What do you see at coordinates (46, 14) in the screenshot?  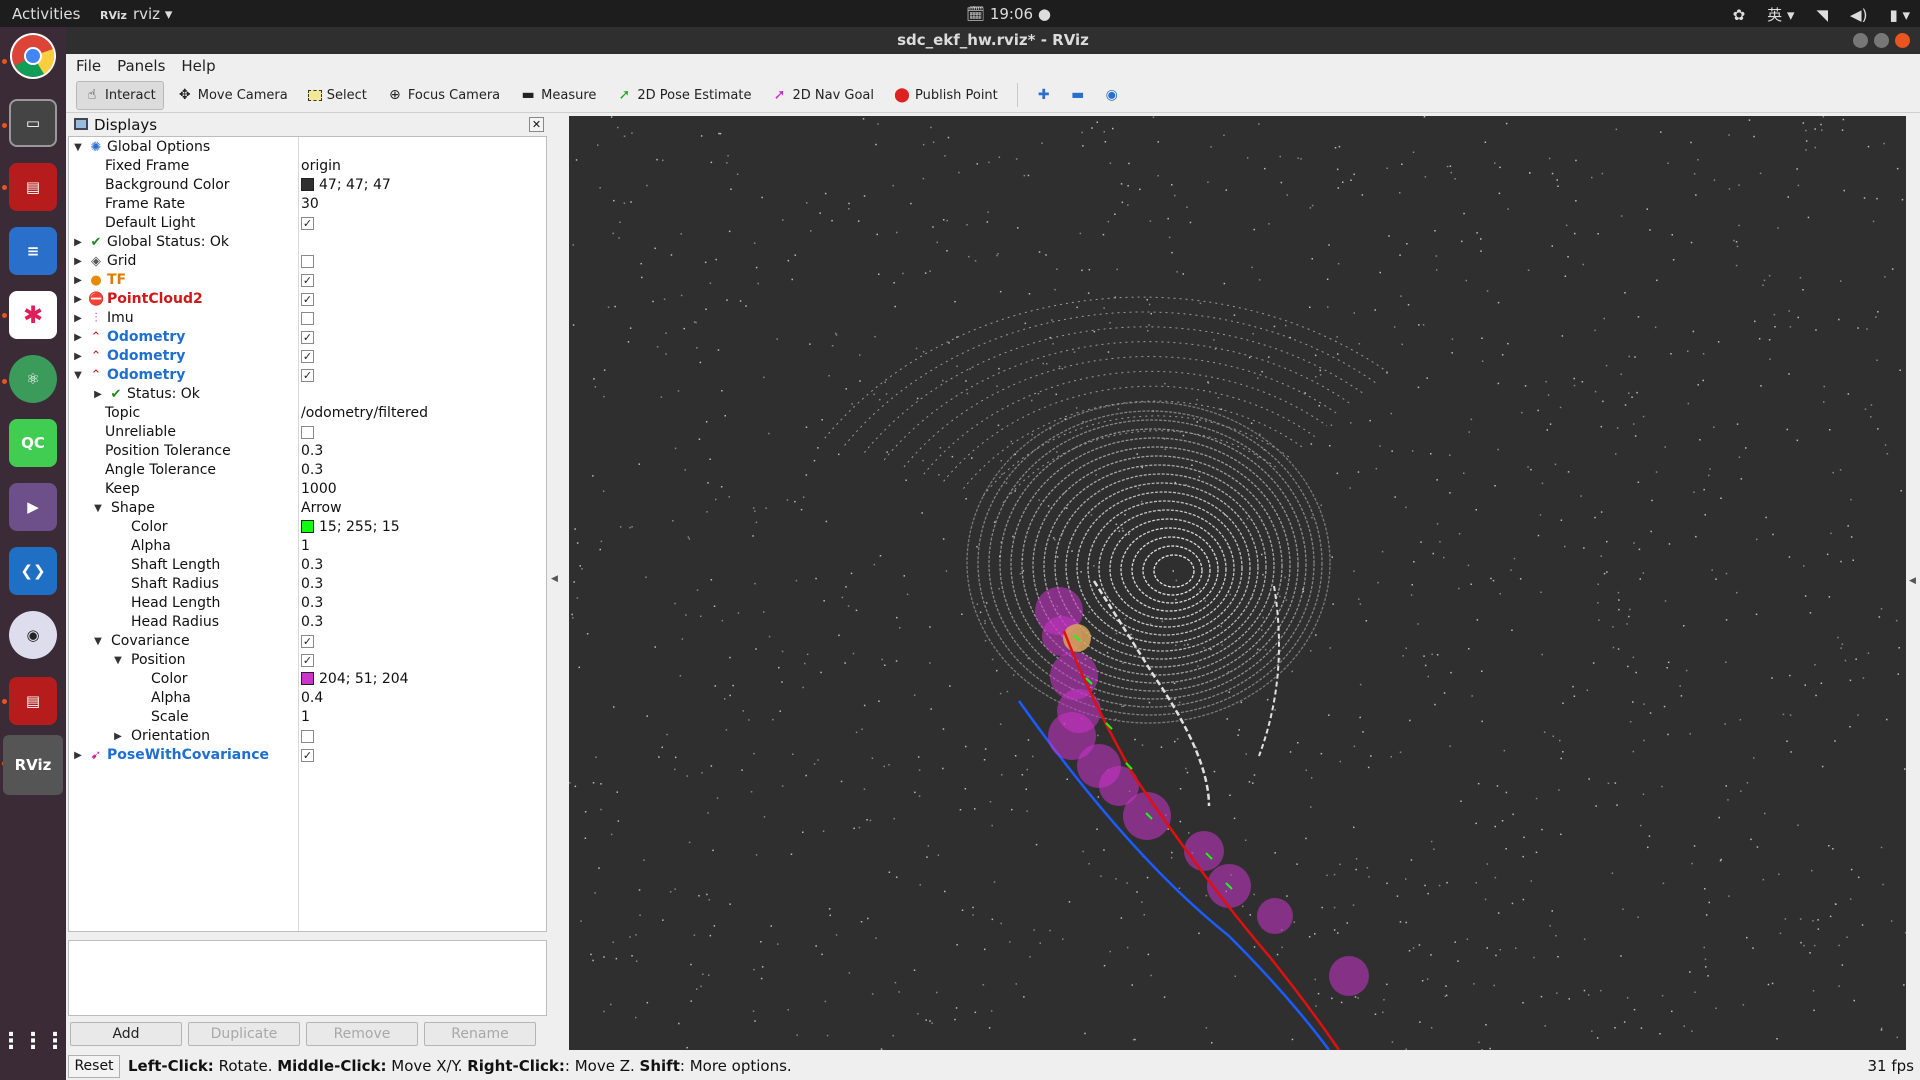 I see `activities-button: Activities` at bounding box center [46, 14].